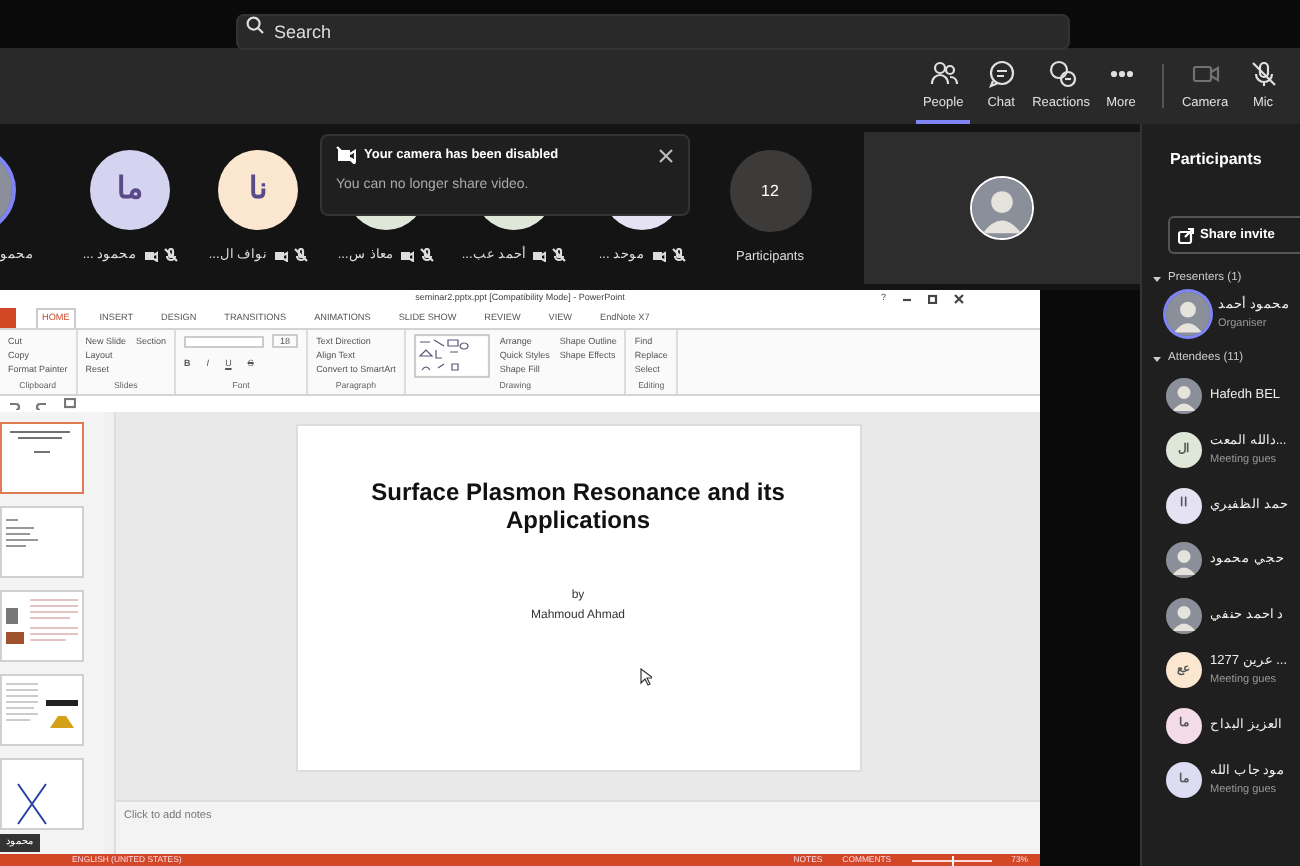  Describe the element at coordinates (1216, 160) in the screenshot. I see `panel-title: Participants` at that location.